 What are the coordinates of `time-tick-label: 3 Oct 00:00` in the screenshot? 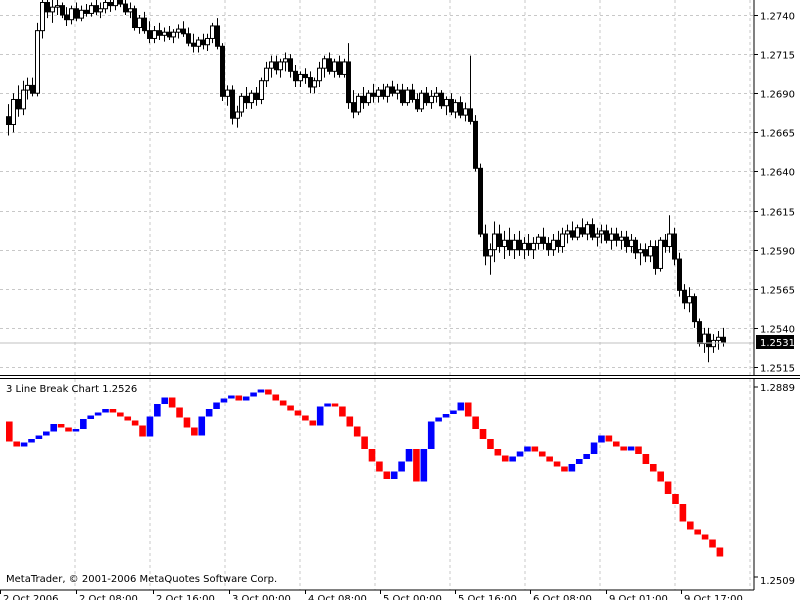 It's located at (261, 597).